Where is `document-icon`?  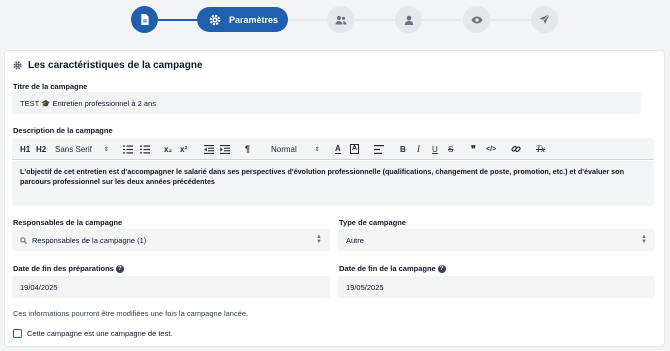 document-icon is located at coordinates (144, 19).